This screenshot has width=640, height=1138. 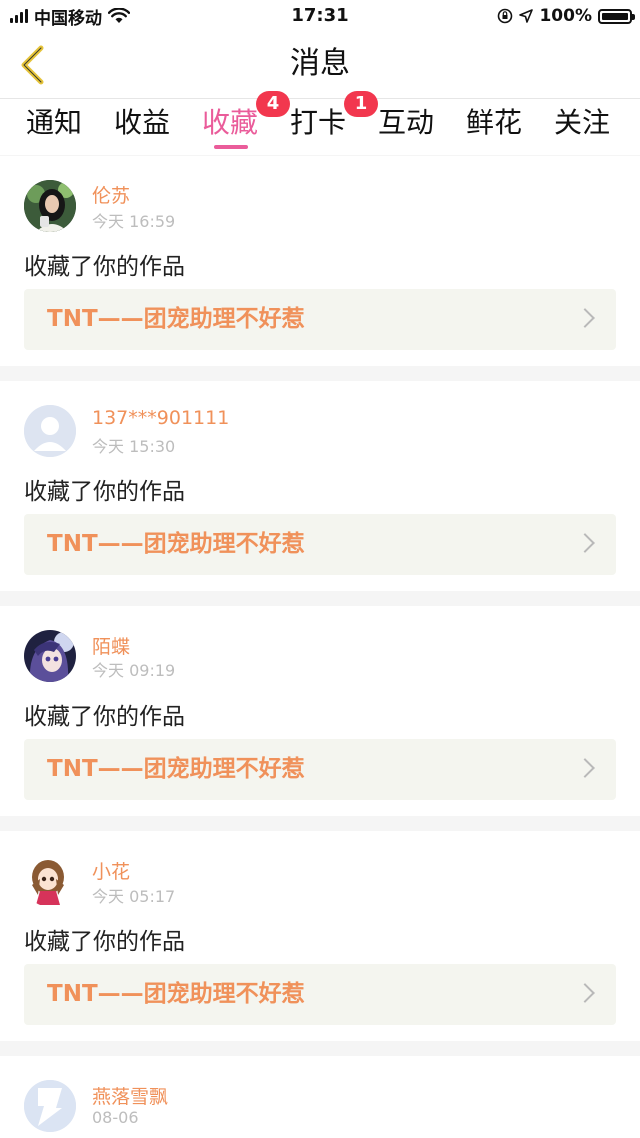 I want to click on active-tab-indicator, so click(x=231, y=147).